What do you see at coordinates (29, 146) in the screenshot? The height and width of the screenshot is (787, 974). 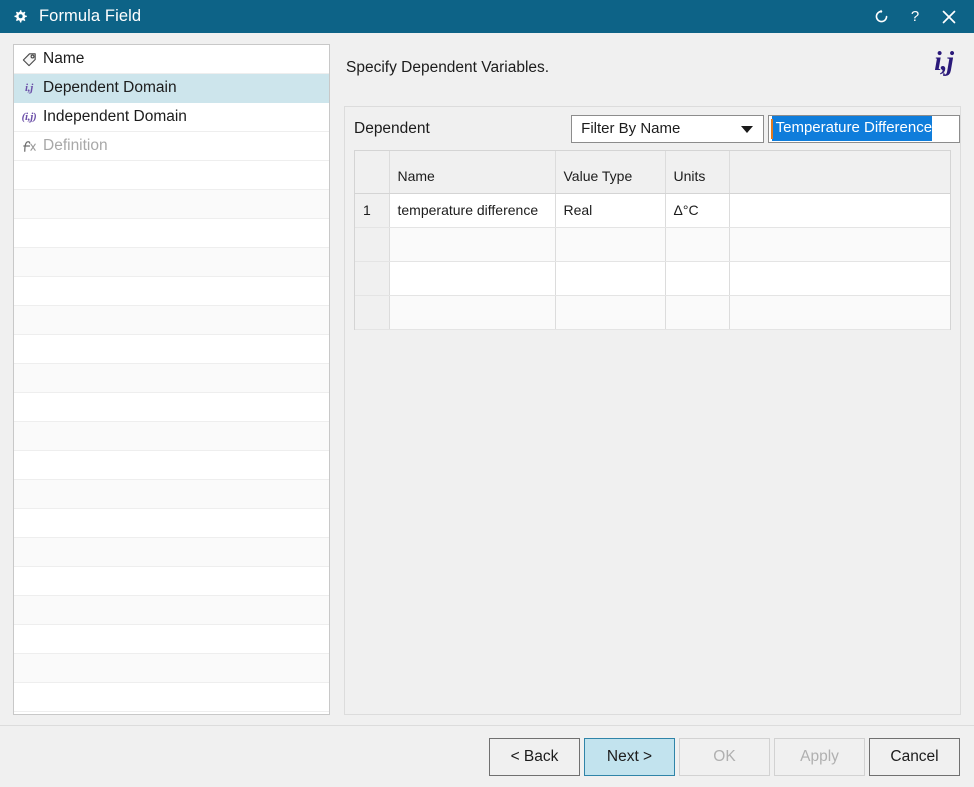 I see `function-icon` at bounding box center [29, 146].